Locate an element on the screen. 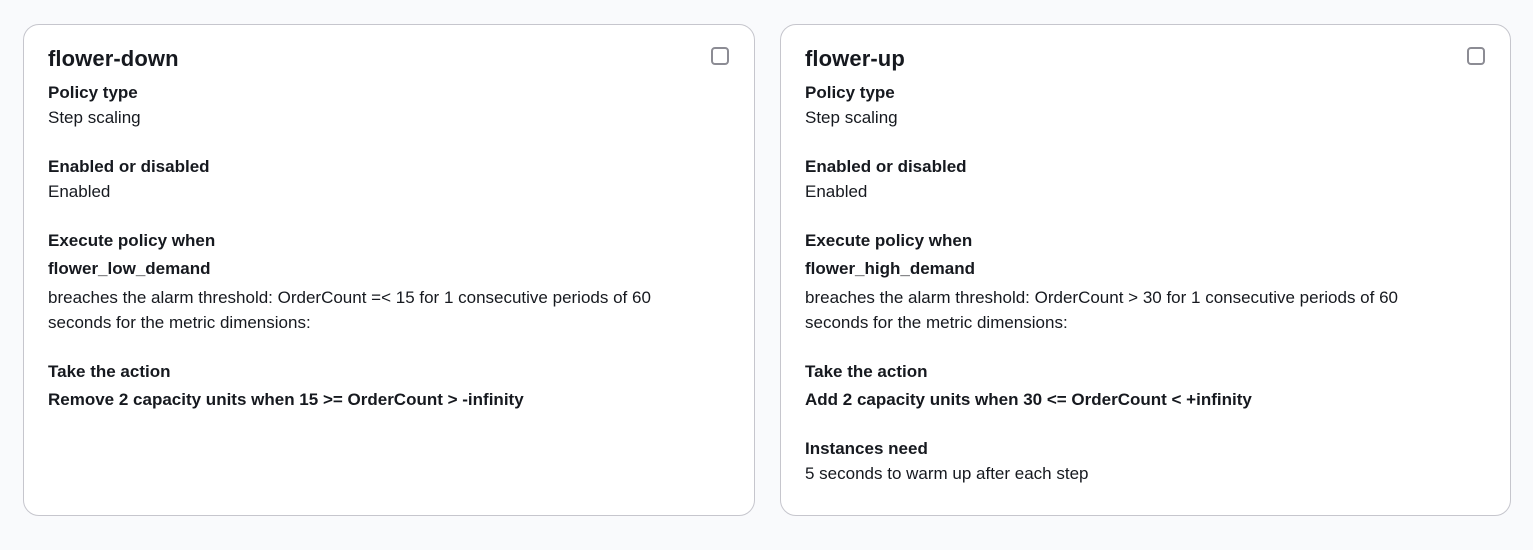  warmup-value: 5 seconds to warm up after each step is located at coordinates (947, 473).